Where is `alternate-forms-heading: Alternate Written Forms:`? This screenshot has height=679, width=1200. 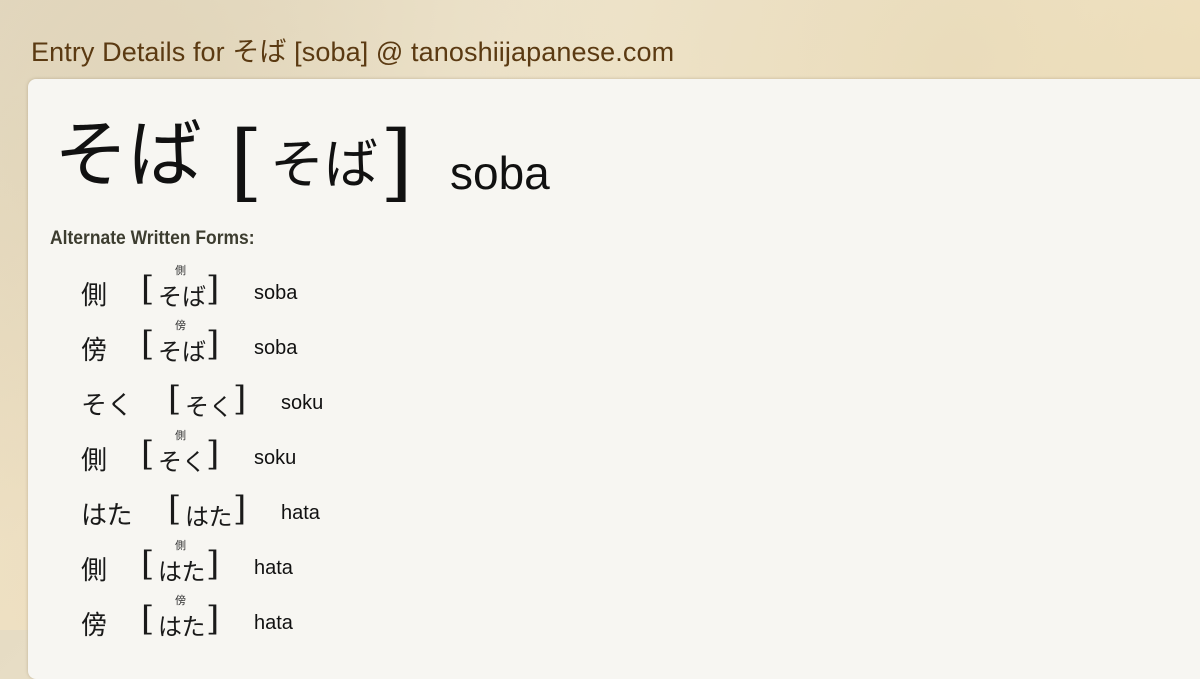 alternate-forms-heading: Alternate Written Forms: is located at coordinates (152, 238).